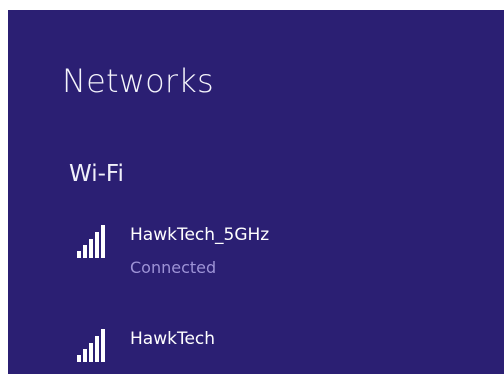 This screenshot has width=504, height=388. What do you see at coordinates (138, 81) in the screenshot?
I see `panel-title: Networks` at bounding box center [138, 81].